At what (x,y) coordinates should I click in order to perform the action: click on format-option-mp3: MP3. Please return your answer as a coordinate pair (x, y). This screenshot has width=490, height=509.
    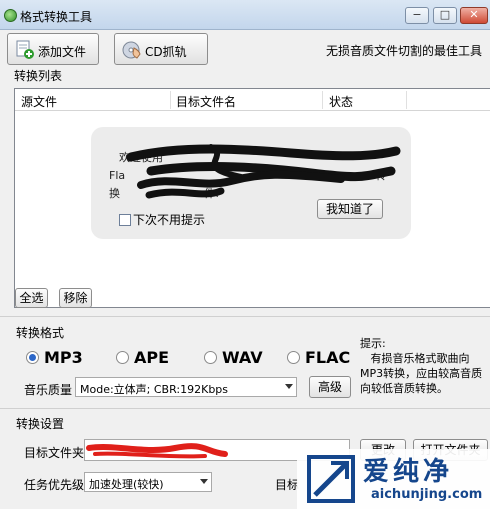
    Looking at the image, I should click on (54, 357).